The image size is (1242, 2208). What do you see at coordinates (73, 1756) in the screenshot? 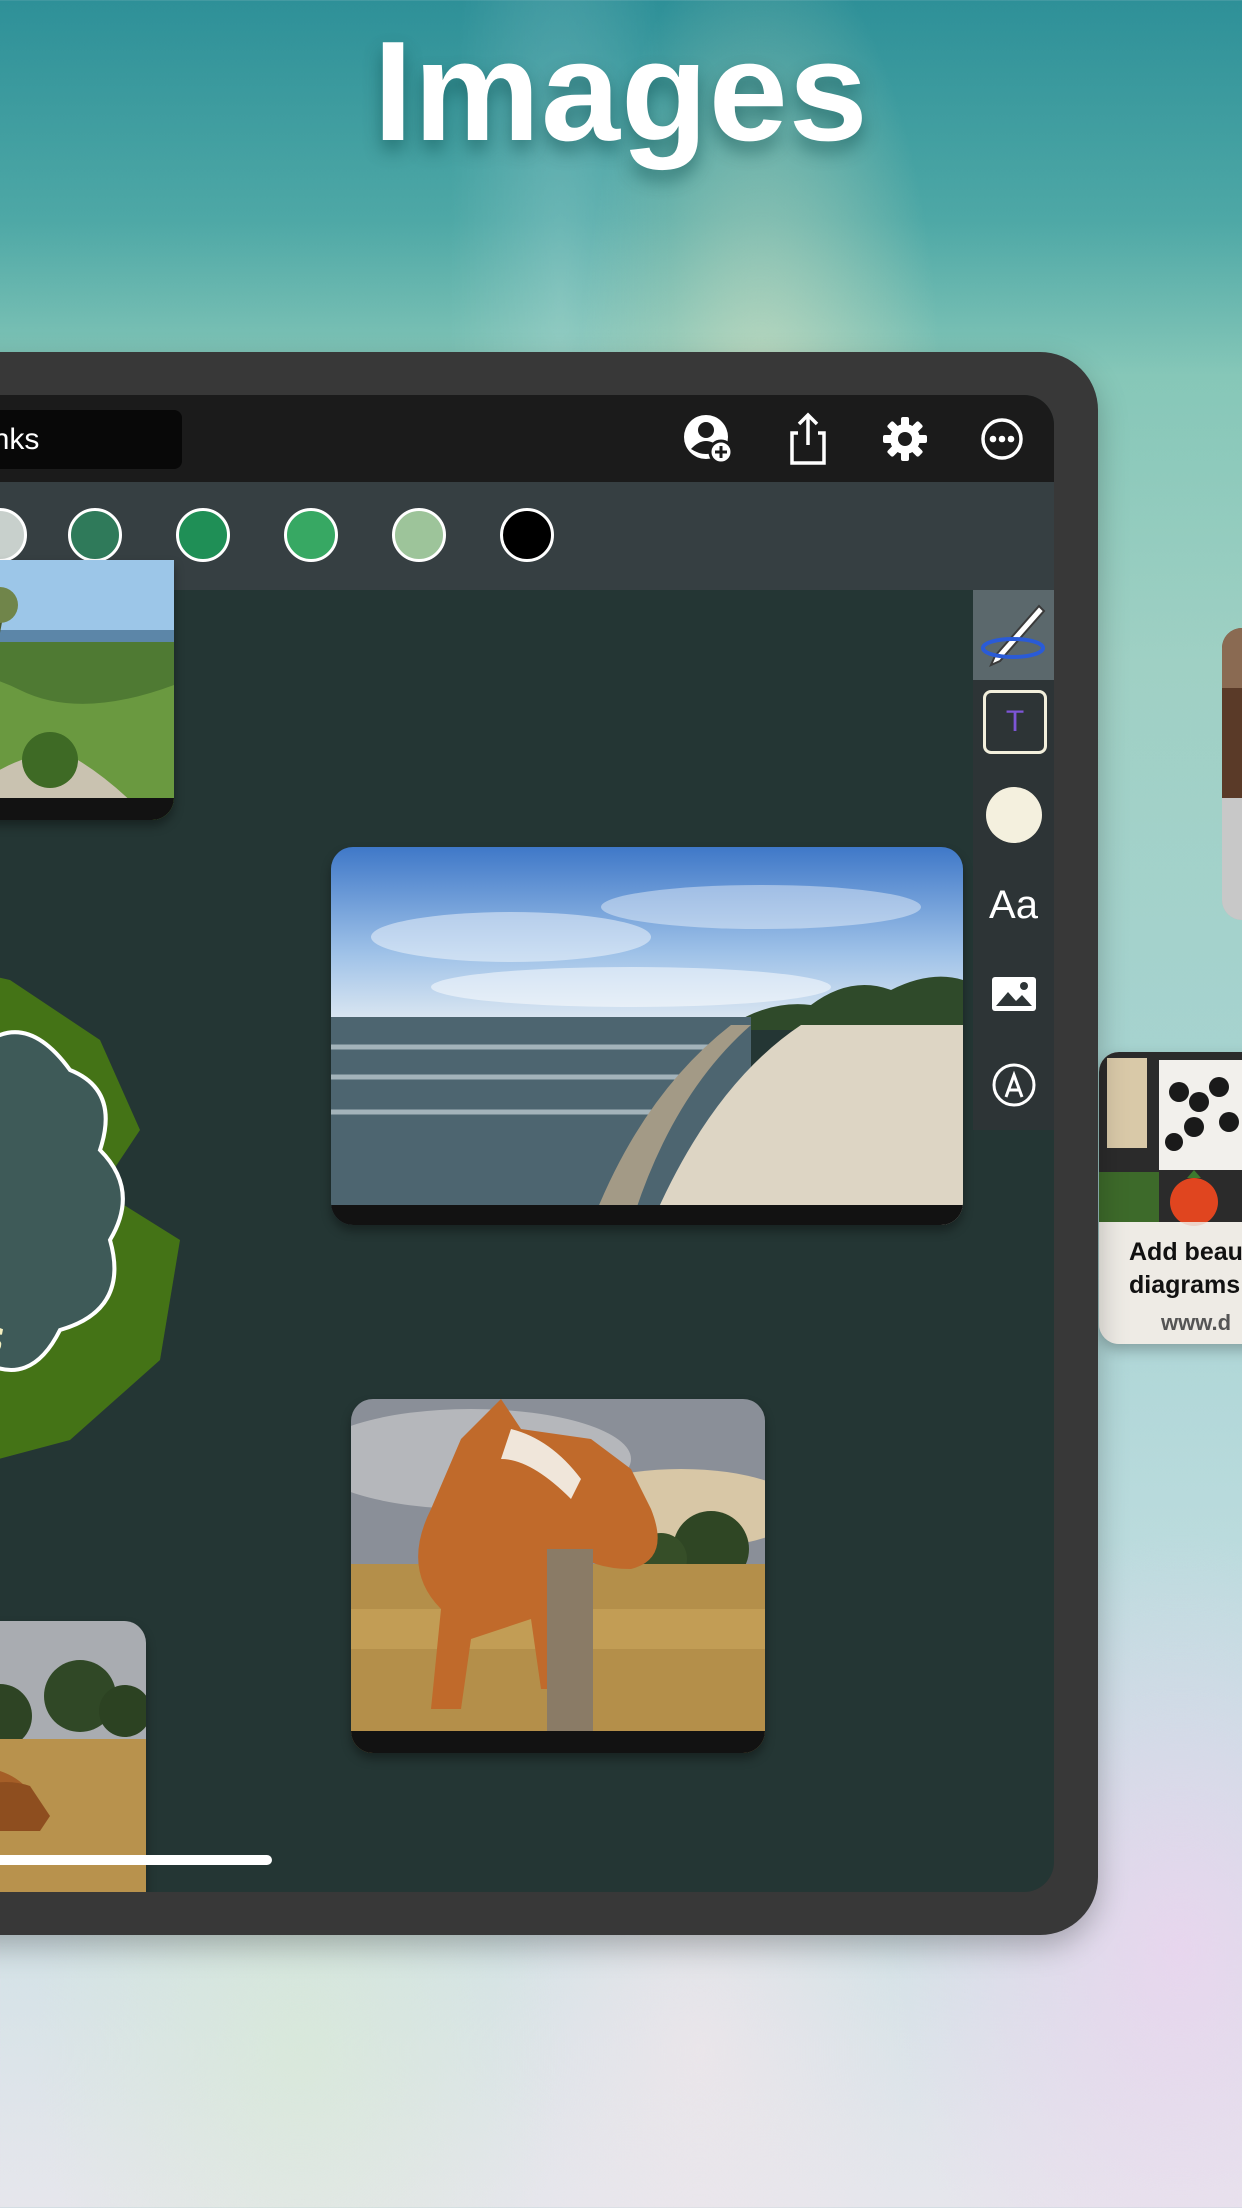
I see `image-horses-field` at bounding box center [73, 1756].